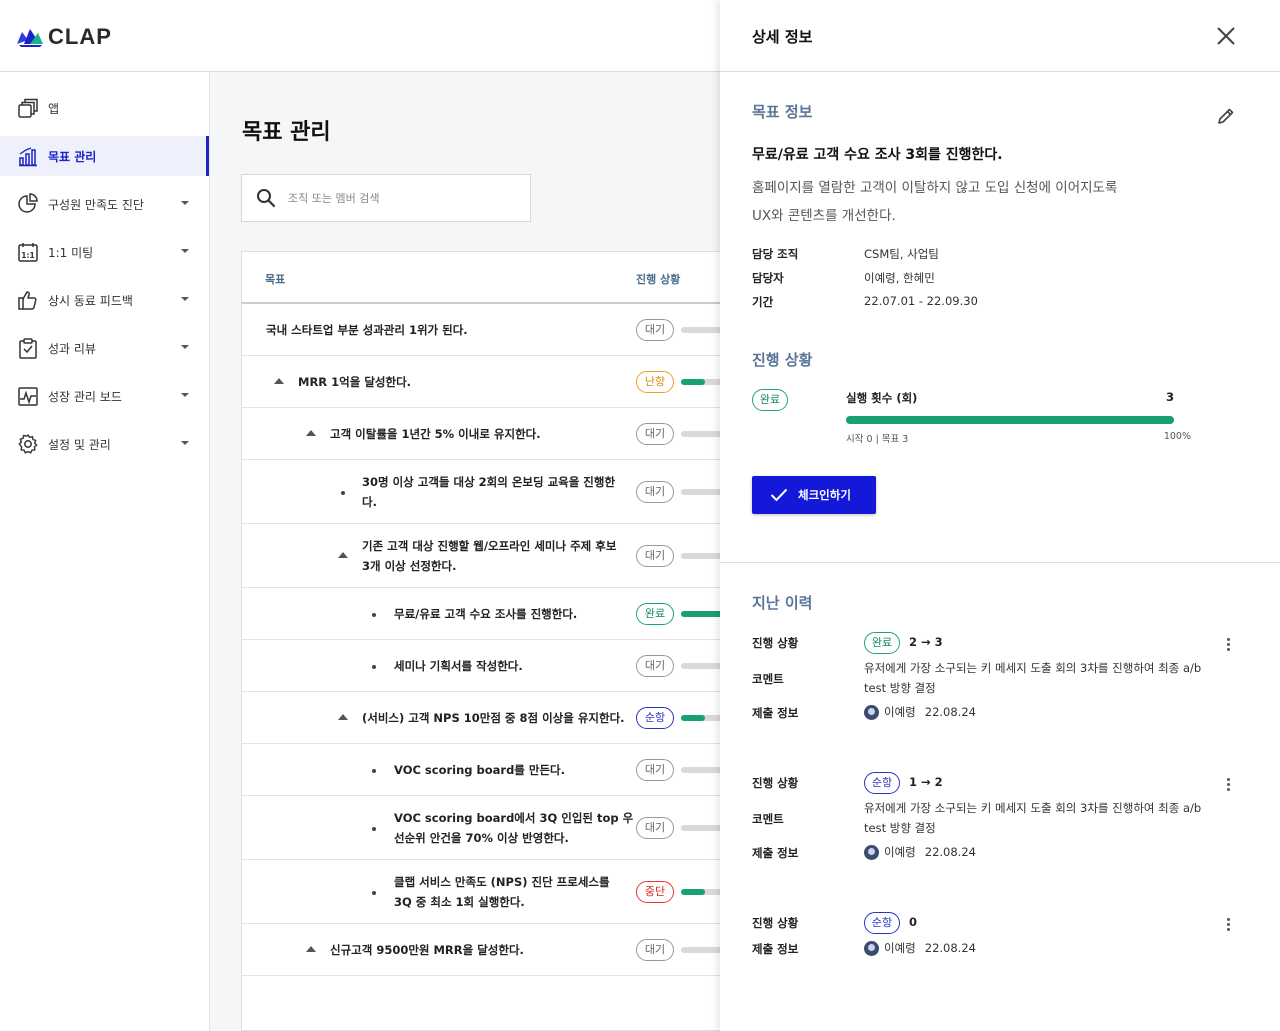 This screenshot has height=1031, width=1280. What do you see at coordinates (367, 330) in the screenshot?
I see `goal-text-line: 국내 스타트업 부분 성과관리 1위가 된다.` at bounding box center [367, 330].